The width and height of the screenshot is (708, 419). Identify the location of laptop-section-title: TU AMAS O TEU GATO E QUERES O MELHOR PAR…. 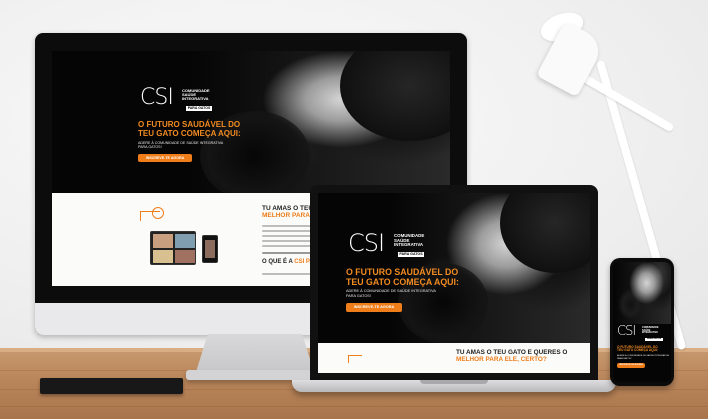
(512, 356).